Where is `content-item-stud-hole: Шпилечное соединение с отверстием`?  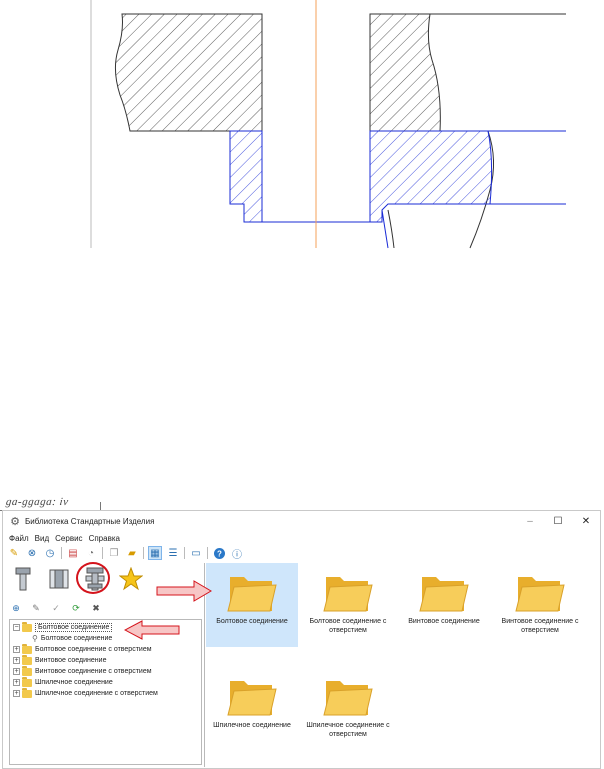 content-item-stud-hole: Шпилечное соединение с отверстием is located at coordinates (348, 709).